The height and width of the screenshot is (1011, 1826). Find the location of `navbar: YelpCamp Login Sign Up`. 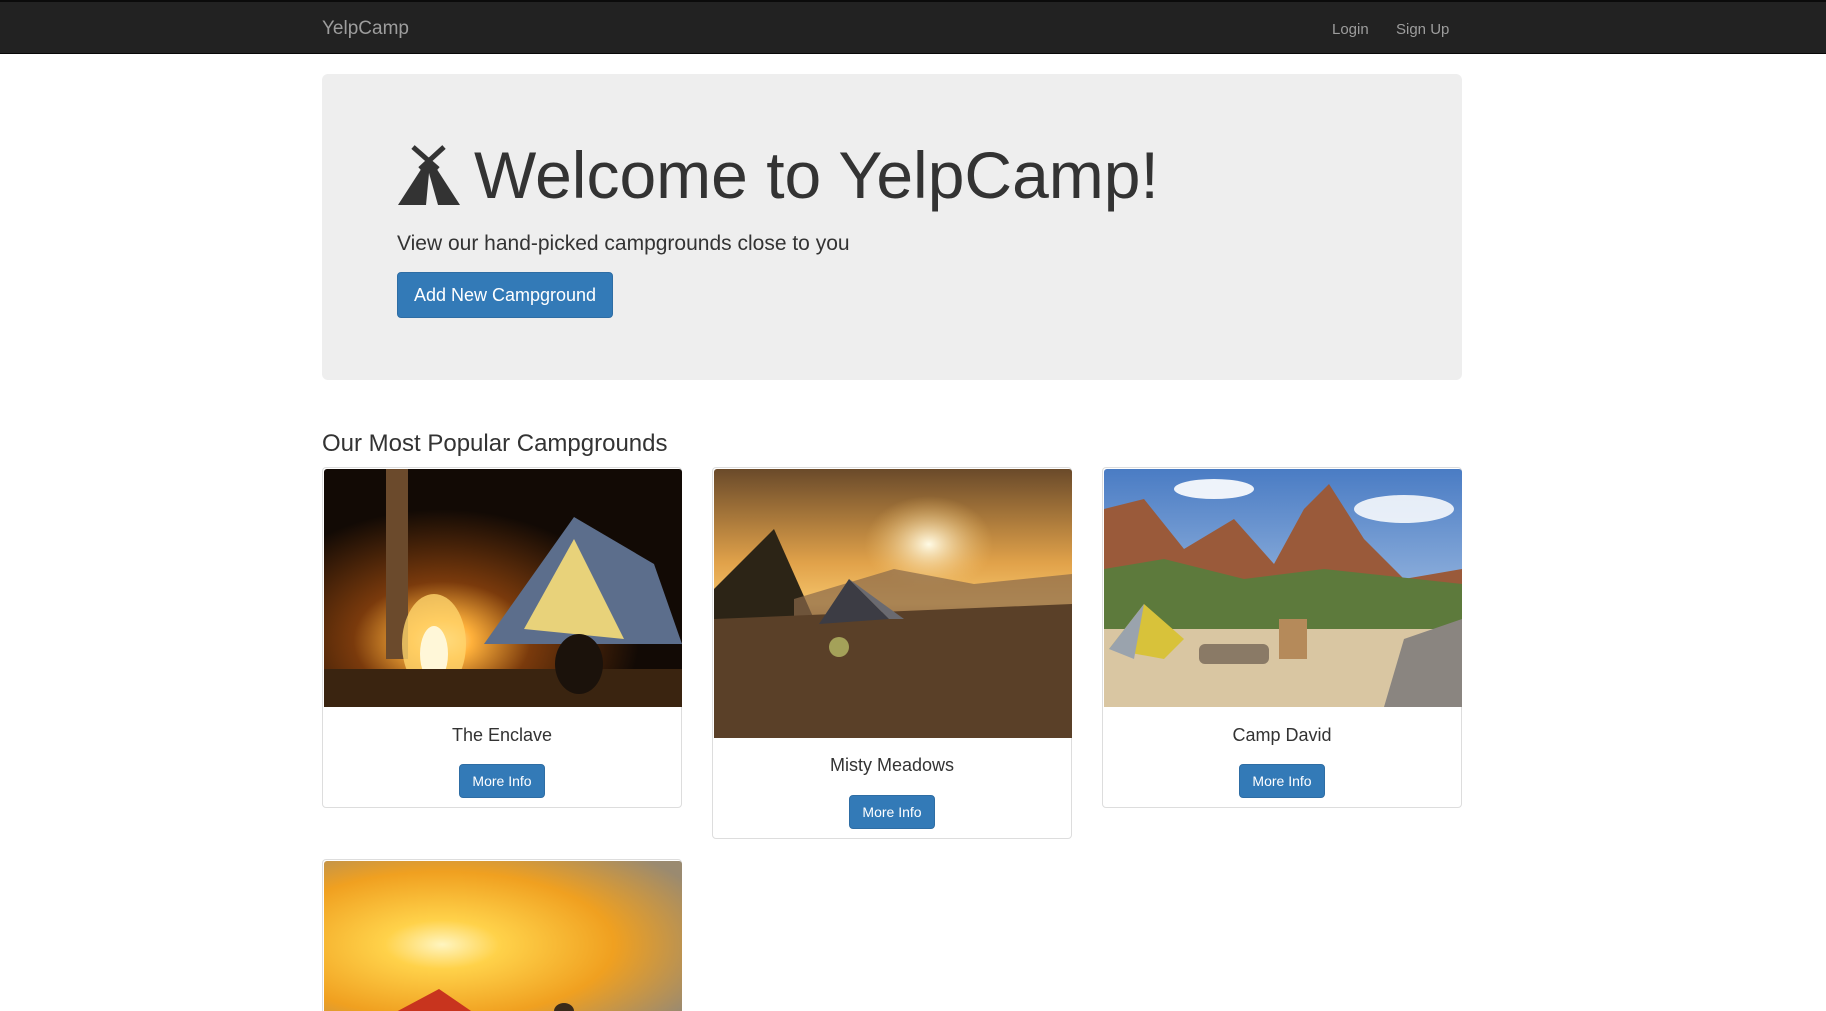

navbar: YelpCamp Login Sign Up is located at coordinates (913, 27).